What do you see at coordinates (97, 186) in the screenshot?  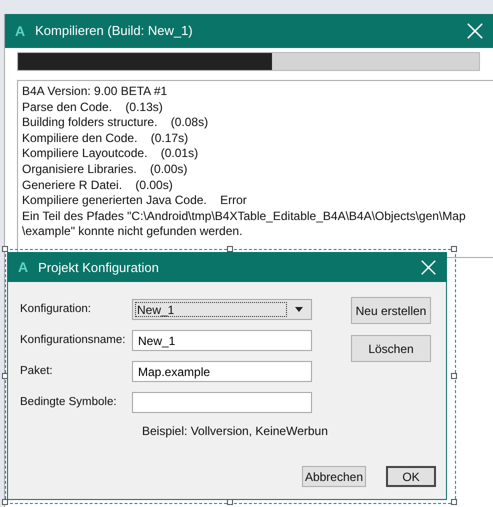 I see `log-line: Generiere R Datei. (0.00s)` at bounding box center [97, 186].